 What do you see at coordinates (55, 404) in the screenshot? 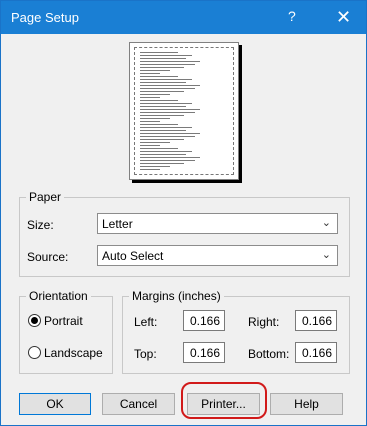
I see `ok-button: OK` at bounding box center [55, 404].